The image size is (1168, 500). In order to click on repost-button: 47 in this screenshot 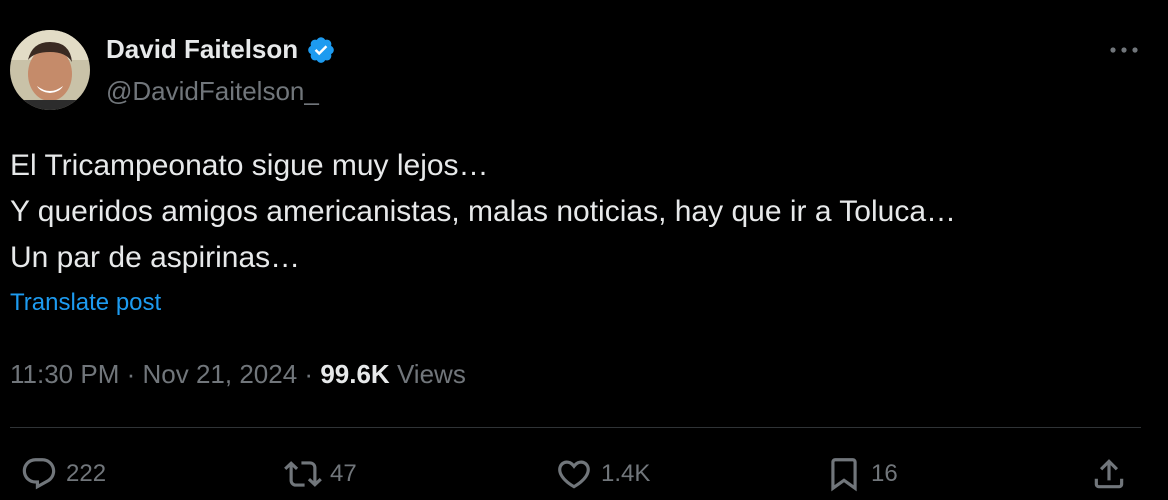, I will do `click(320, 474)`.